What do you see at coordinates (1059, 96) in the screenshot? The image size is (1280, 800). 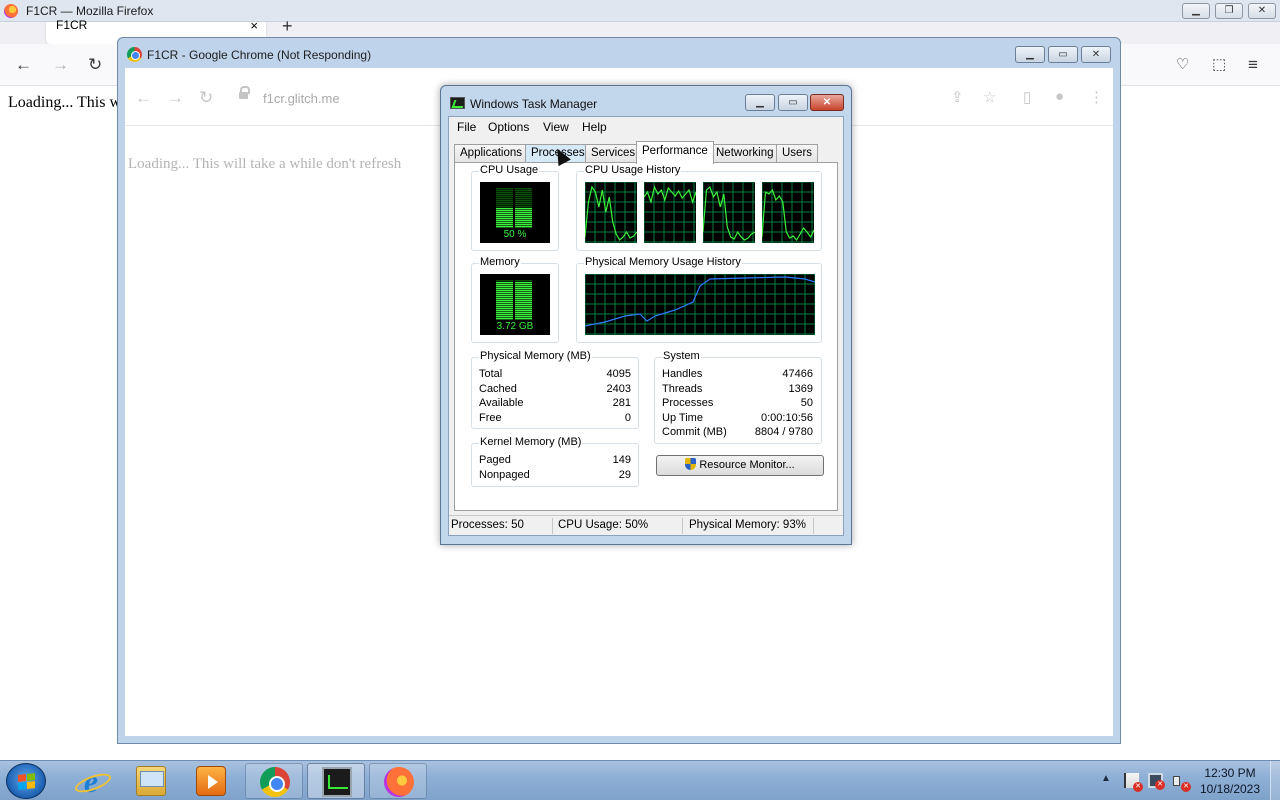 I see `profile-icon: ●` at bounding box center [1059, 96].